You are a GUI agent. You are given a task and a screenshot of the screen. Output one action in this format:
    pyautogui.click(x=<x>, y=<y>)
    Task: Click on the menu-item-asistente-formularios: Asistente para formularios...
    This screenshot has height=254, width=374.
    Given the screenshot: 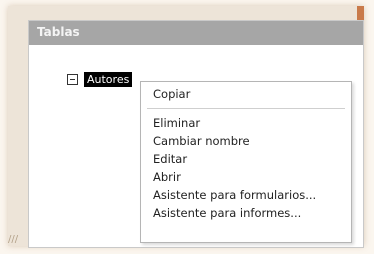 What is the action you would take?
    pyautogui.click(x=234, y=195)
    